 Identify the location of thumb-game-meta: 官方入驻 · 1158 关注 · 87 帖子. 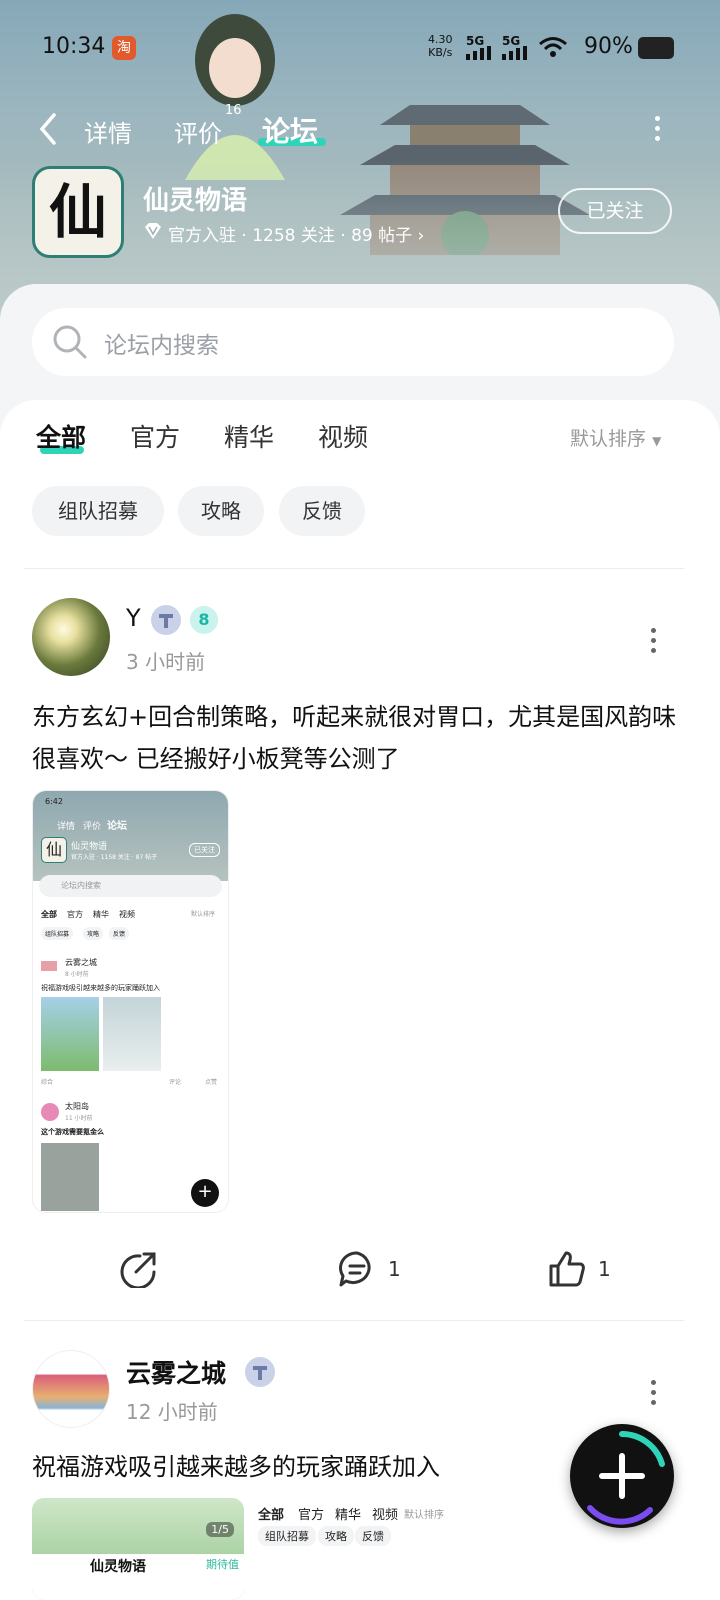
(114, 857).